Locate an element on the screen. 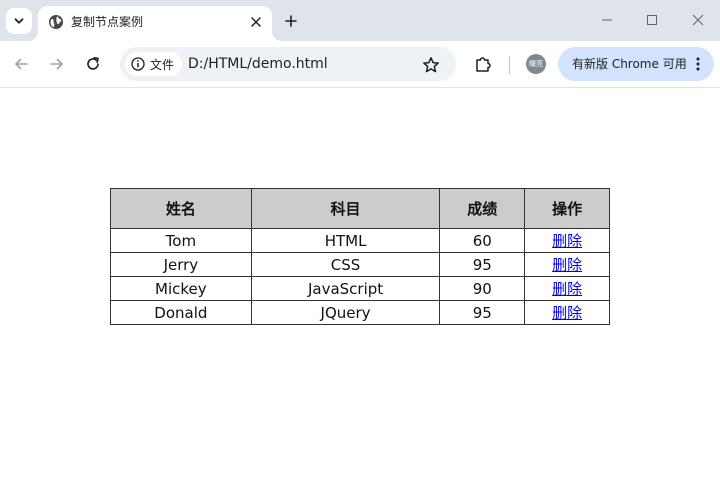 The width and height of the screenshot is (720, 480). profile-avatar: 曙亮 is located at coordinates (536, 64).